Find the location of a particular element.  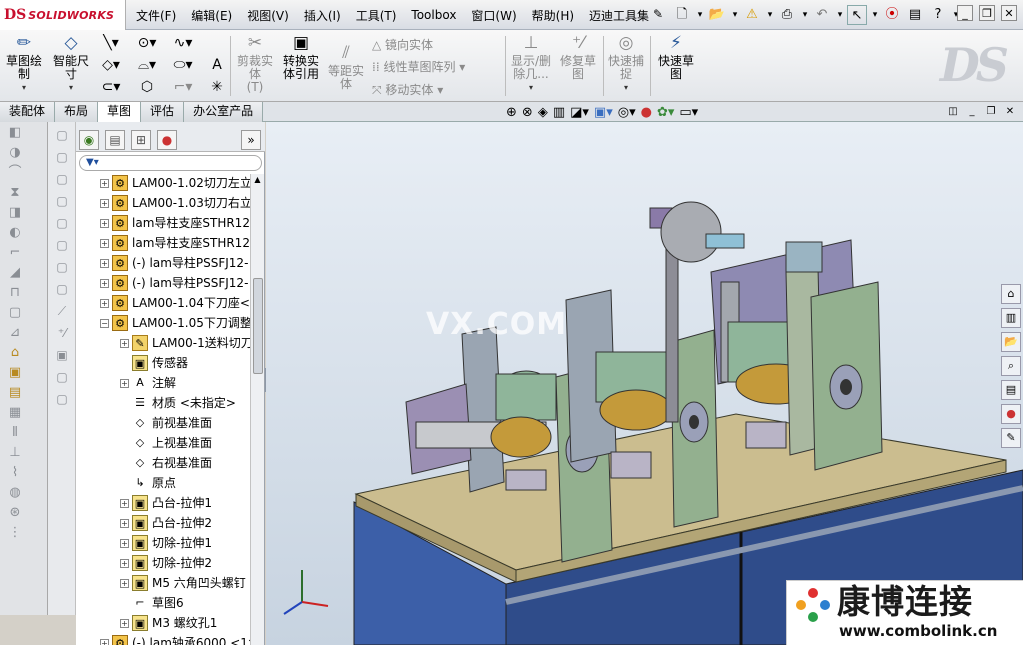

tree-item: ▣ 传感器 is located at coordinates (185, 363).